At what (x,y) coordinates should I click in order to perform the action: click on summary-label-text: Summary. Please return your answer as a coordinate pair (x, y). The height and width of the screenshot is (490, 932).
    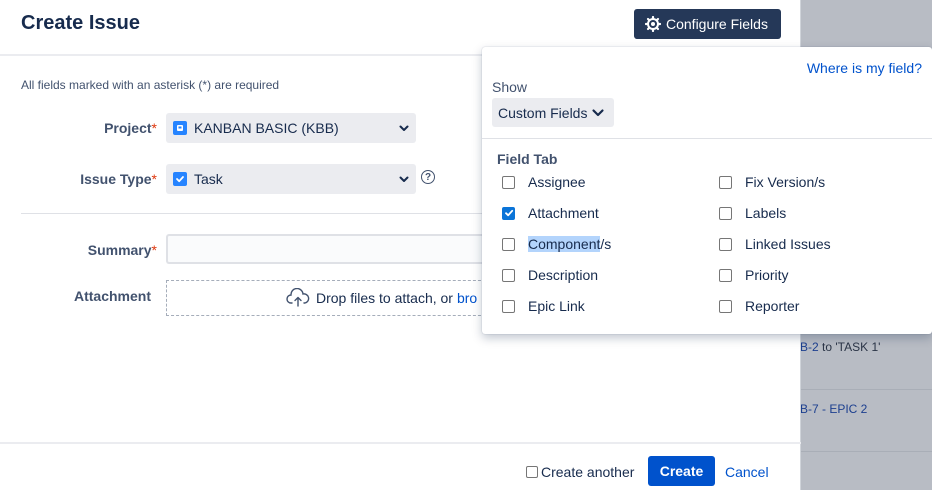
    Looking at the image, I should click on (119, 250).